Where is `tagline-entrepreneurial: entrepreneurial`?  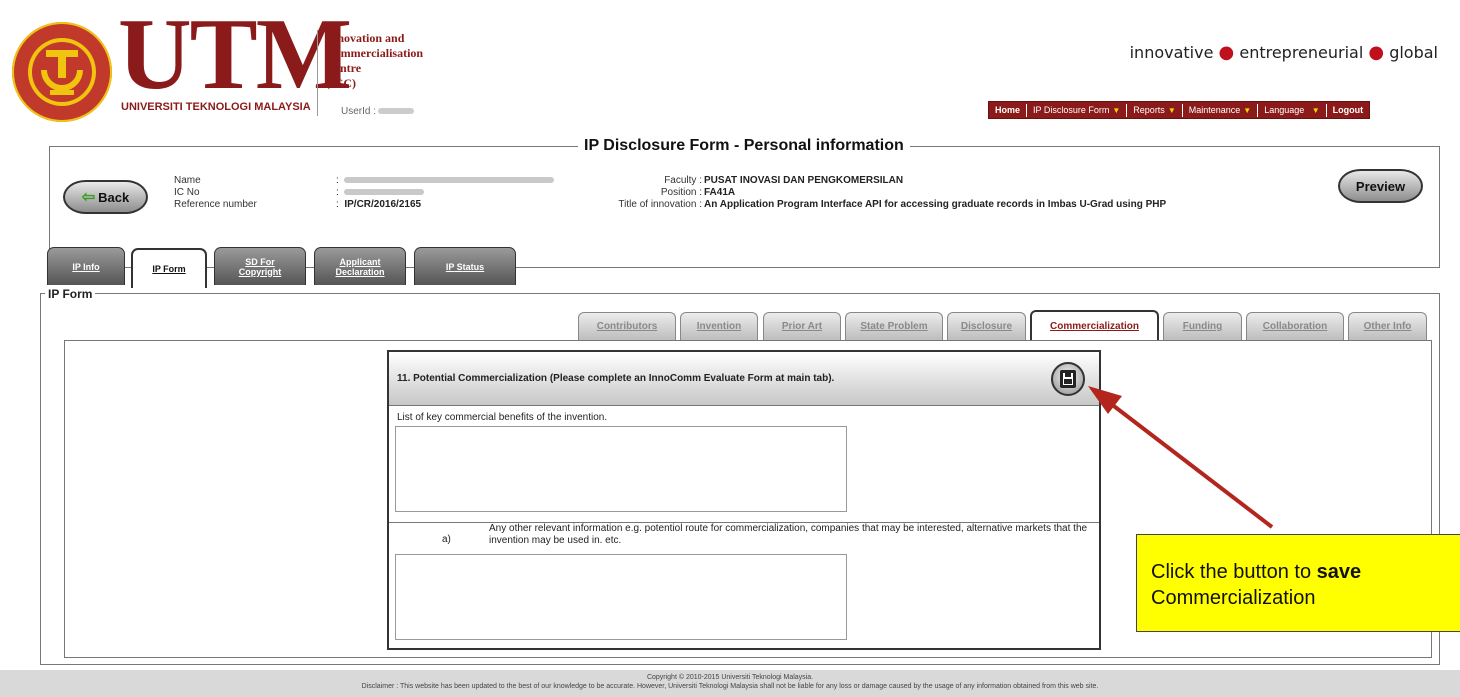 tagline-entrepreneurial: entrepreneurial is located at coordinates (1301, 52).